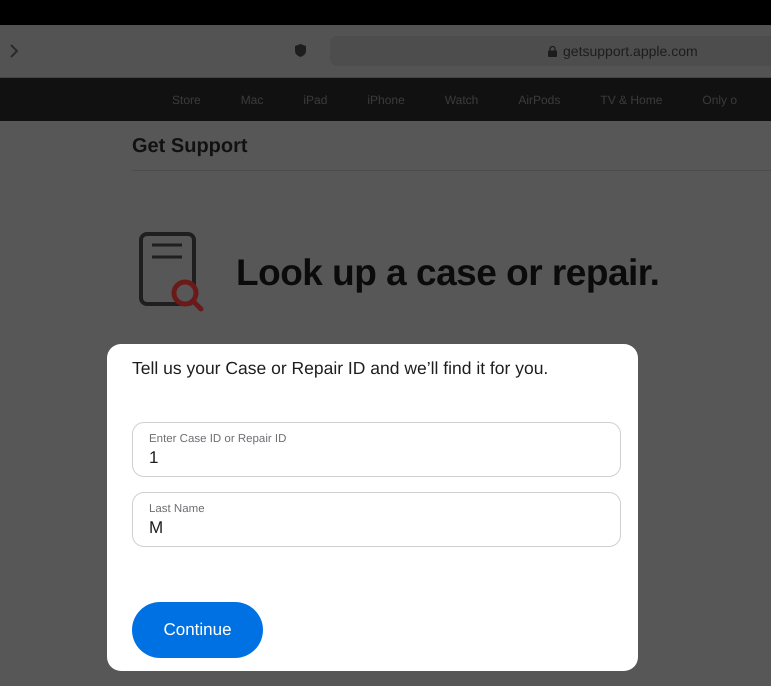 The width and height of the screenshot is (771, 686). What do you see at coordinates (376, 458) in the screenshot?
I see `input-field: 1` at bounding box center [376, 458].